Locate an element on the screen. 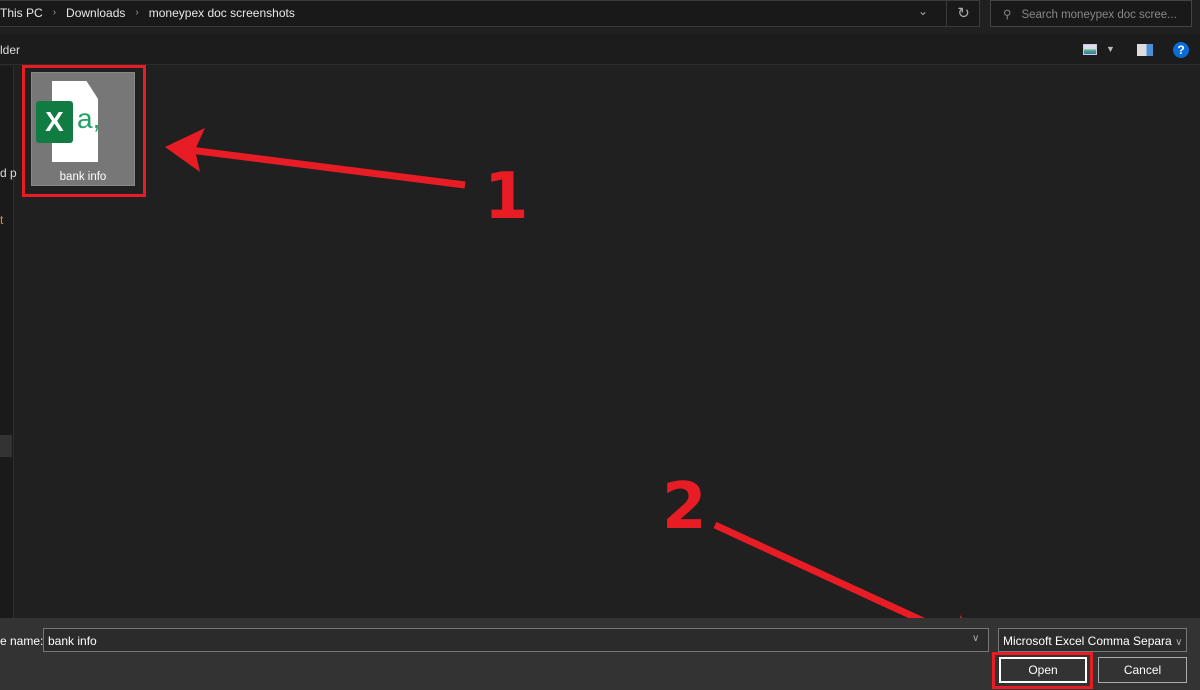 Image resolution: width=1200 pixels, height=690 pixels. step-2-label: 2 is located at coordinates (684, 507).